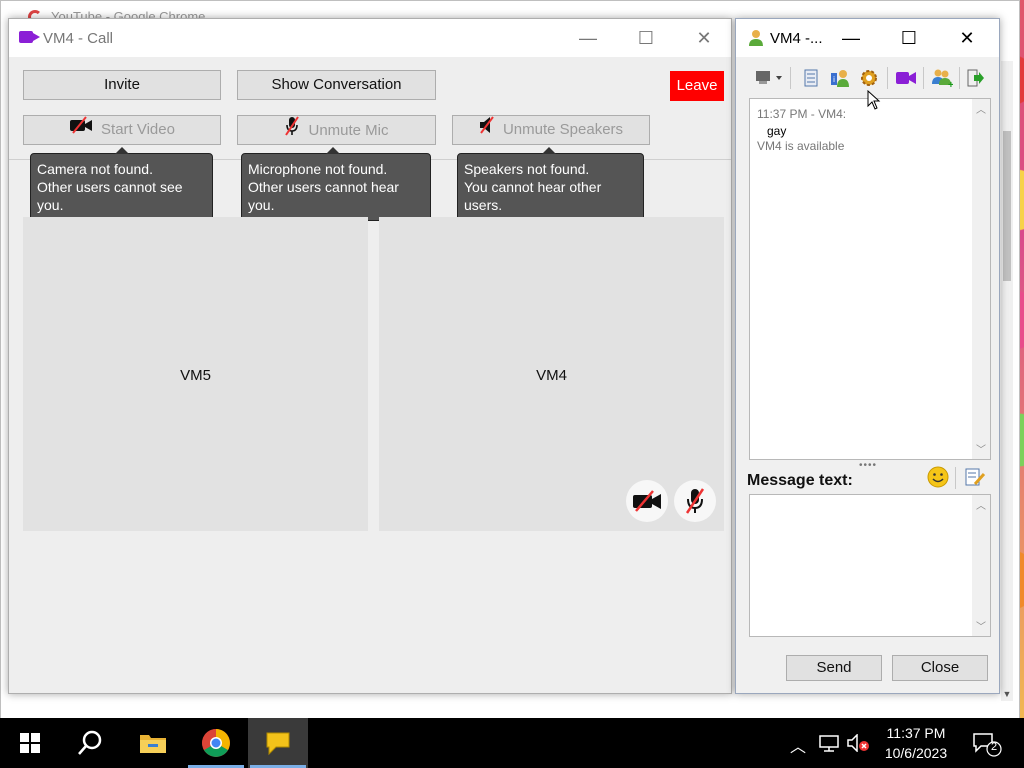 Image resolution: width=1024 pixels, height=768 pixels. I want to click on scroll-down-arrow-icon: ▼, so click(1007, 695).